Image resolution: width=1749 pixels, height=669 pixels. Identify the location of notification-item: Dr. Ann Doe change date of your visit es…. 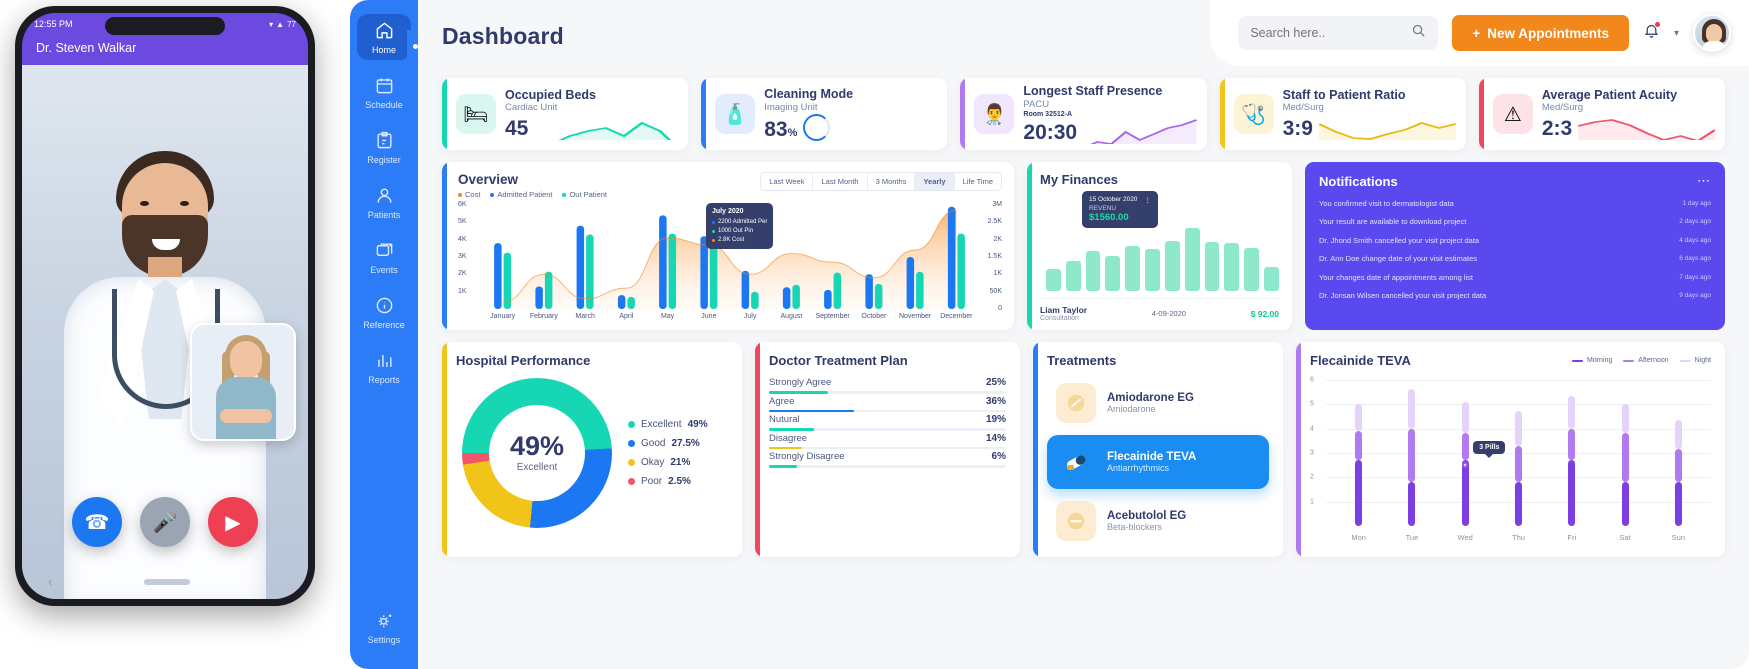
(1515, 258).